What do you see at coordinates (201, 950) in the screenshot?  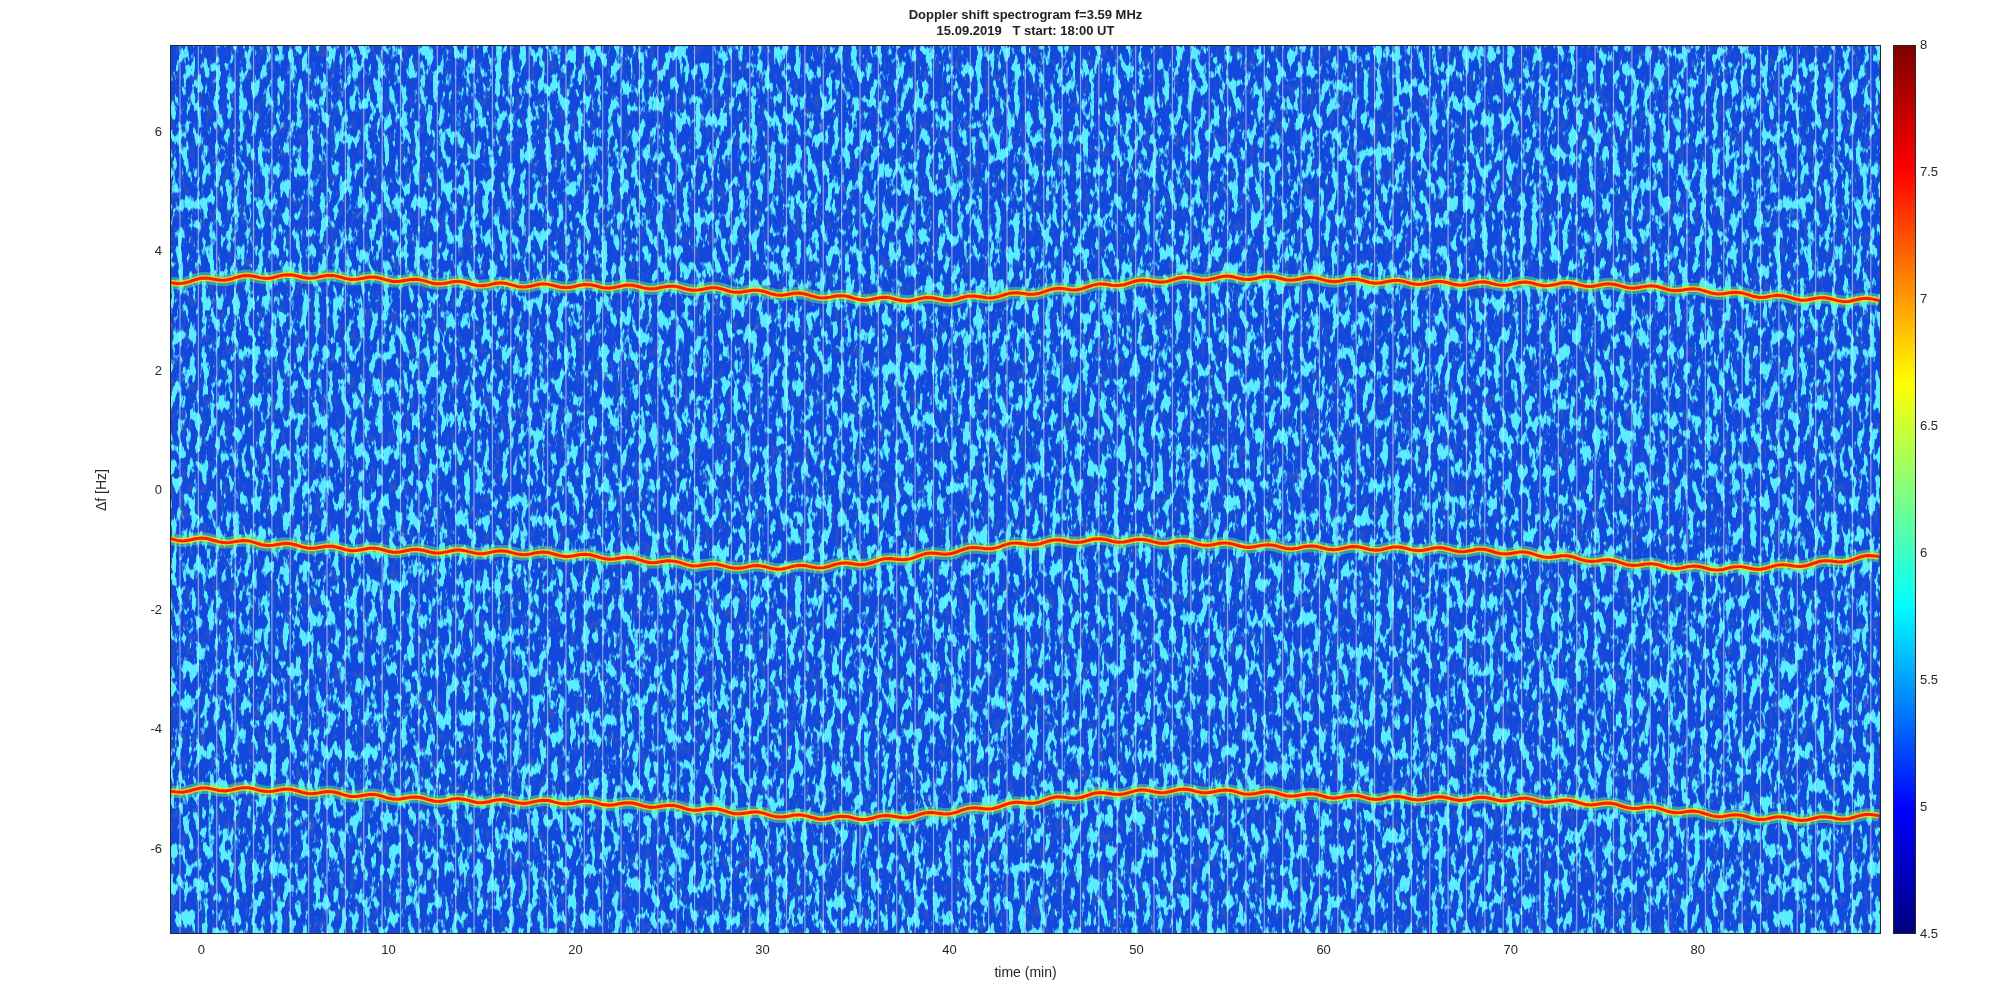 I see `x-tick-label: 0` at bounding box center [201, 950].